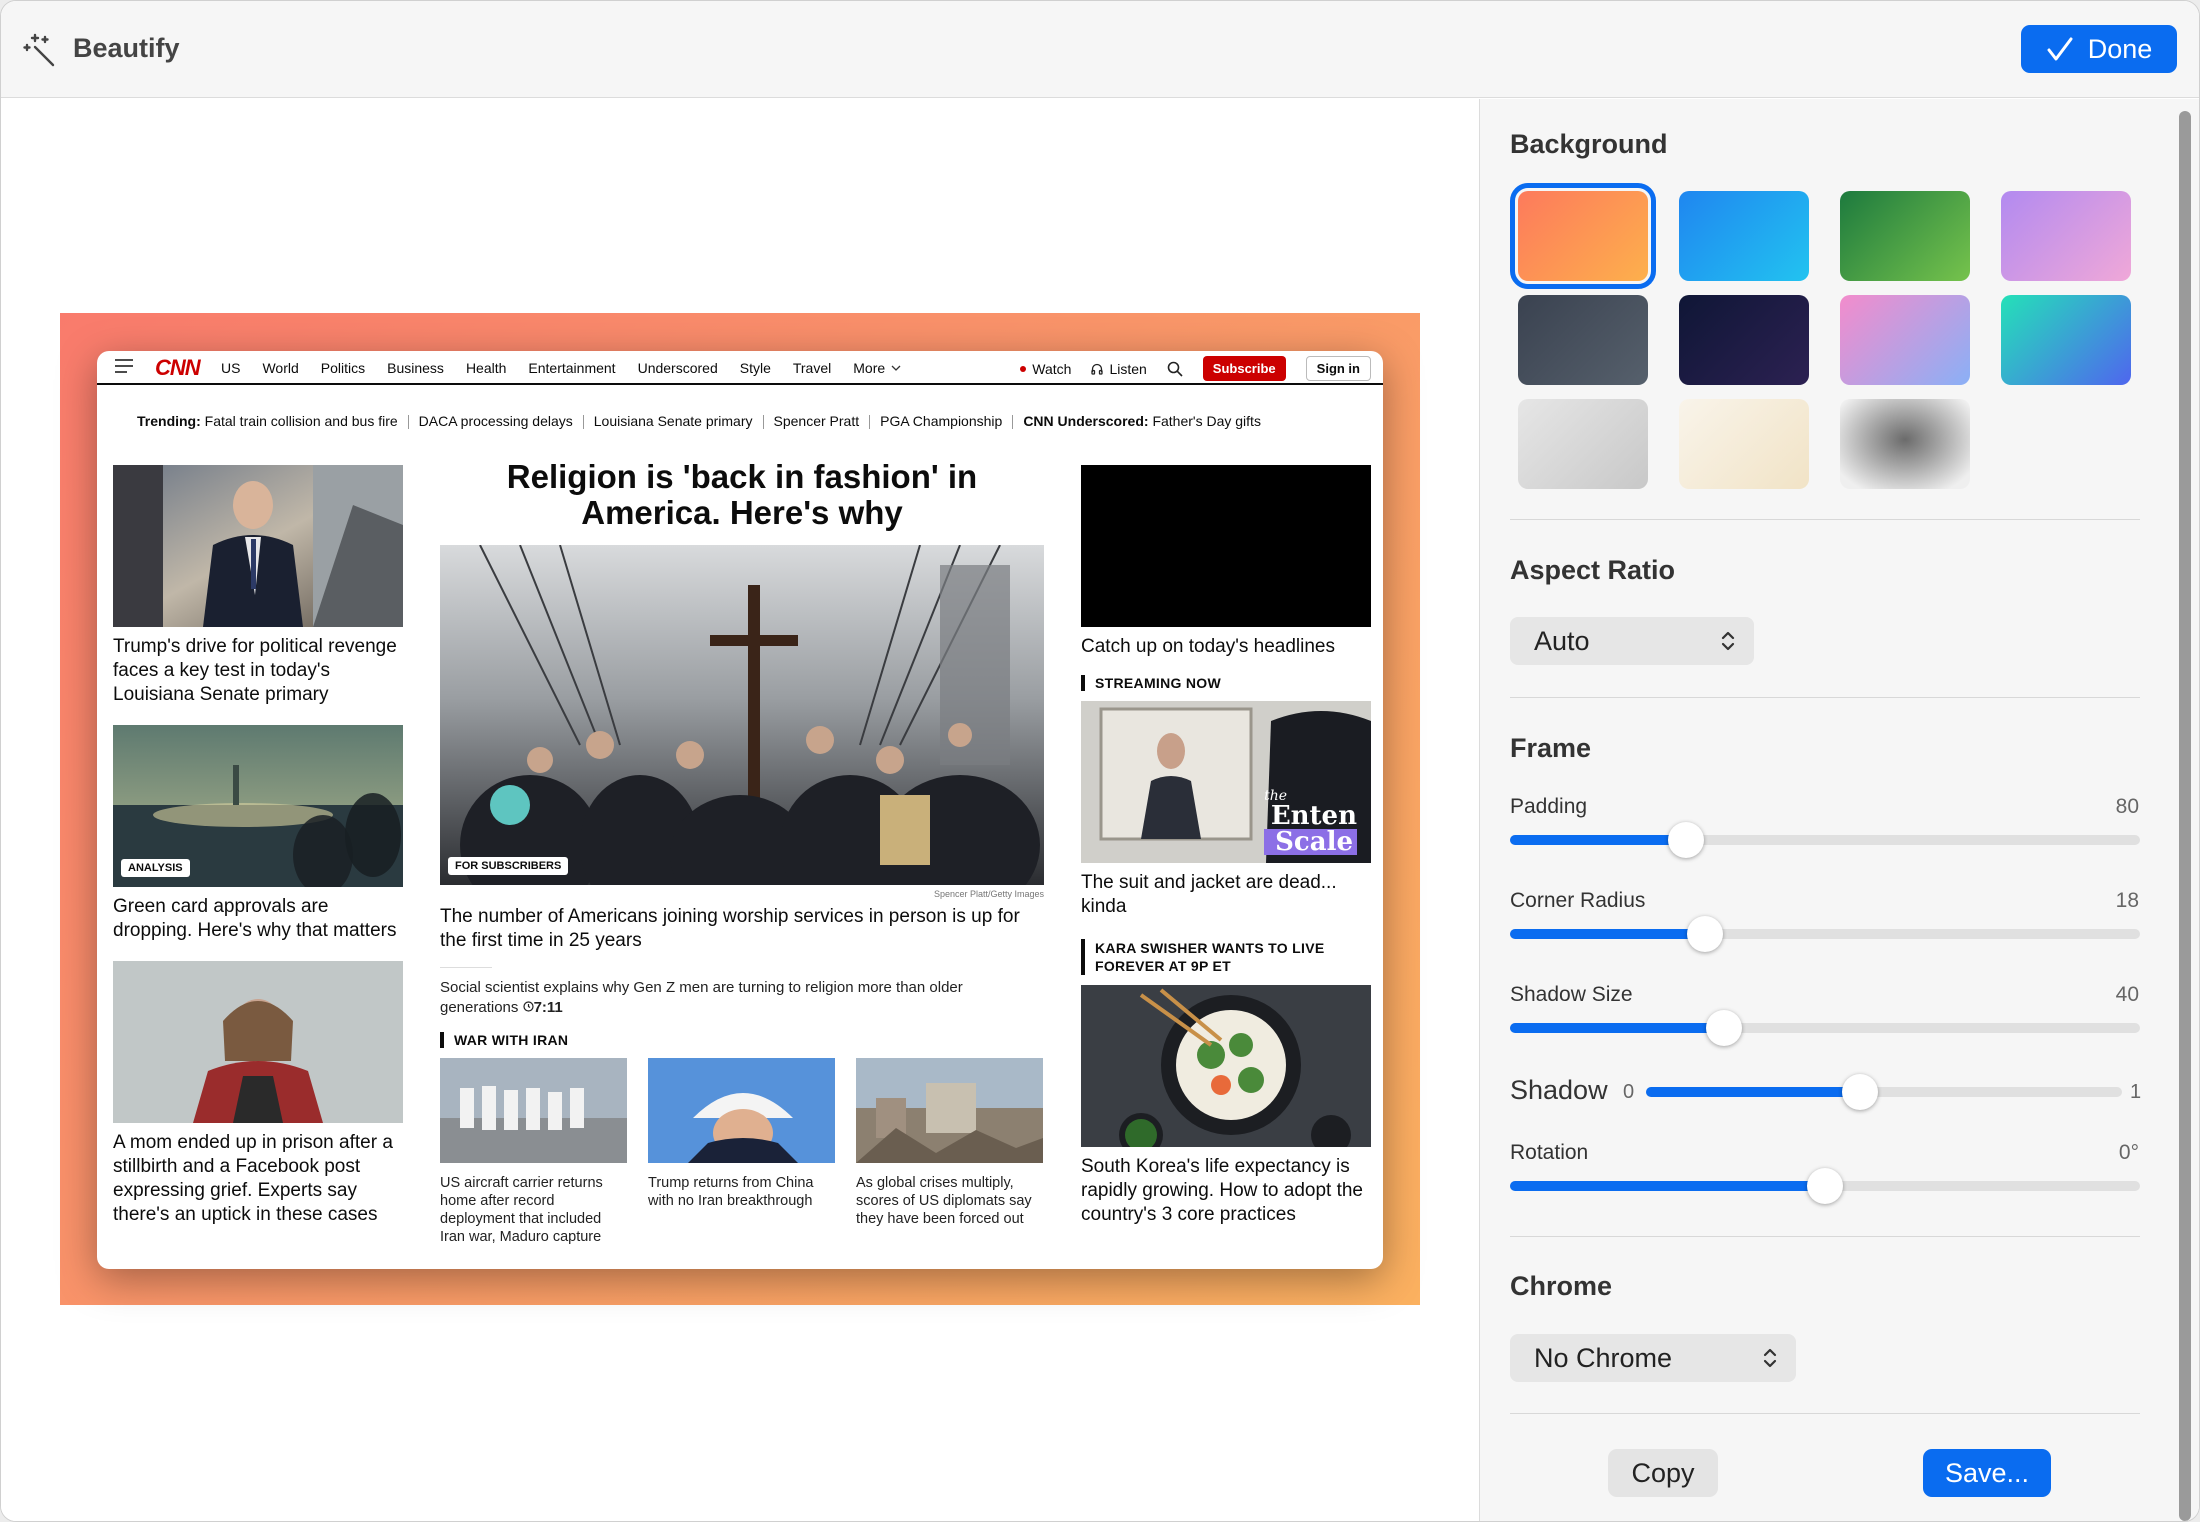  I want to click on video-caption: Catch up on today's headlines, so click(1208, 646).